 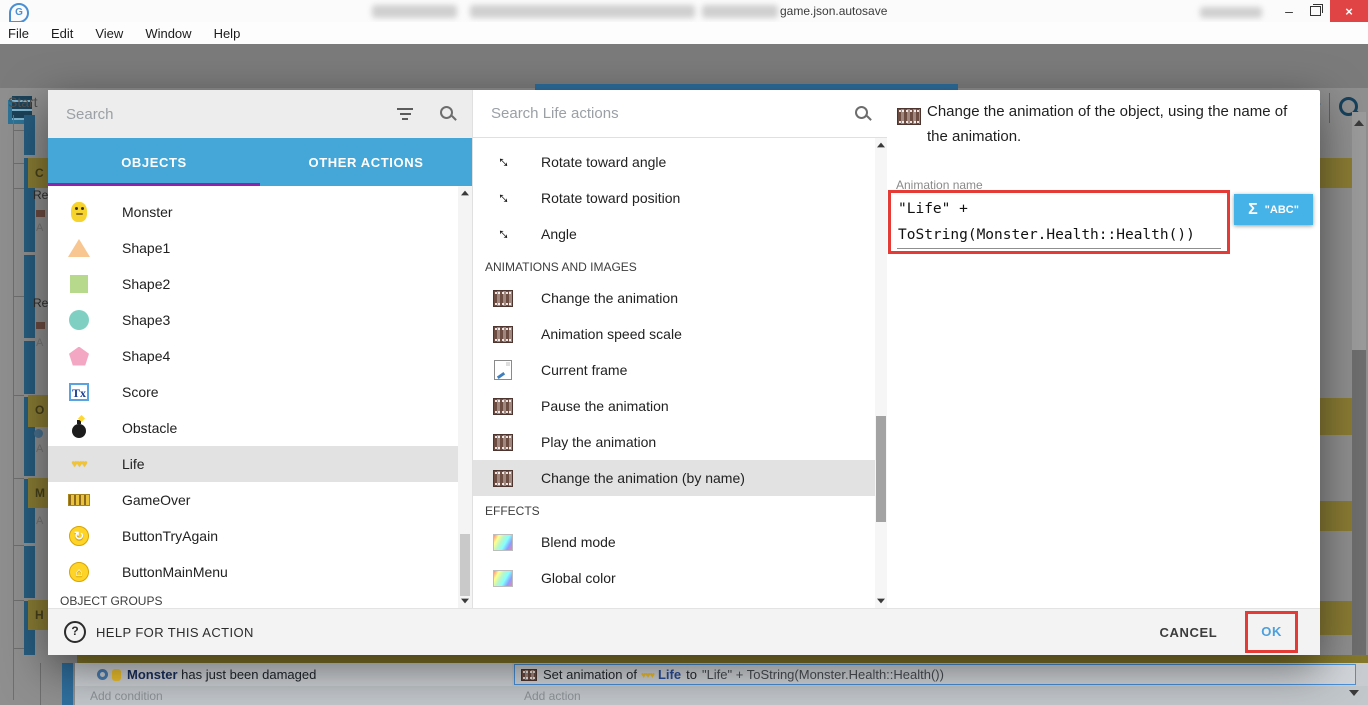 I want to click on object-list-item: ⌂ ButtonMainMenu, so click(x=260, y=572).